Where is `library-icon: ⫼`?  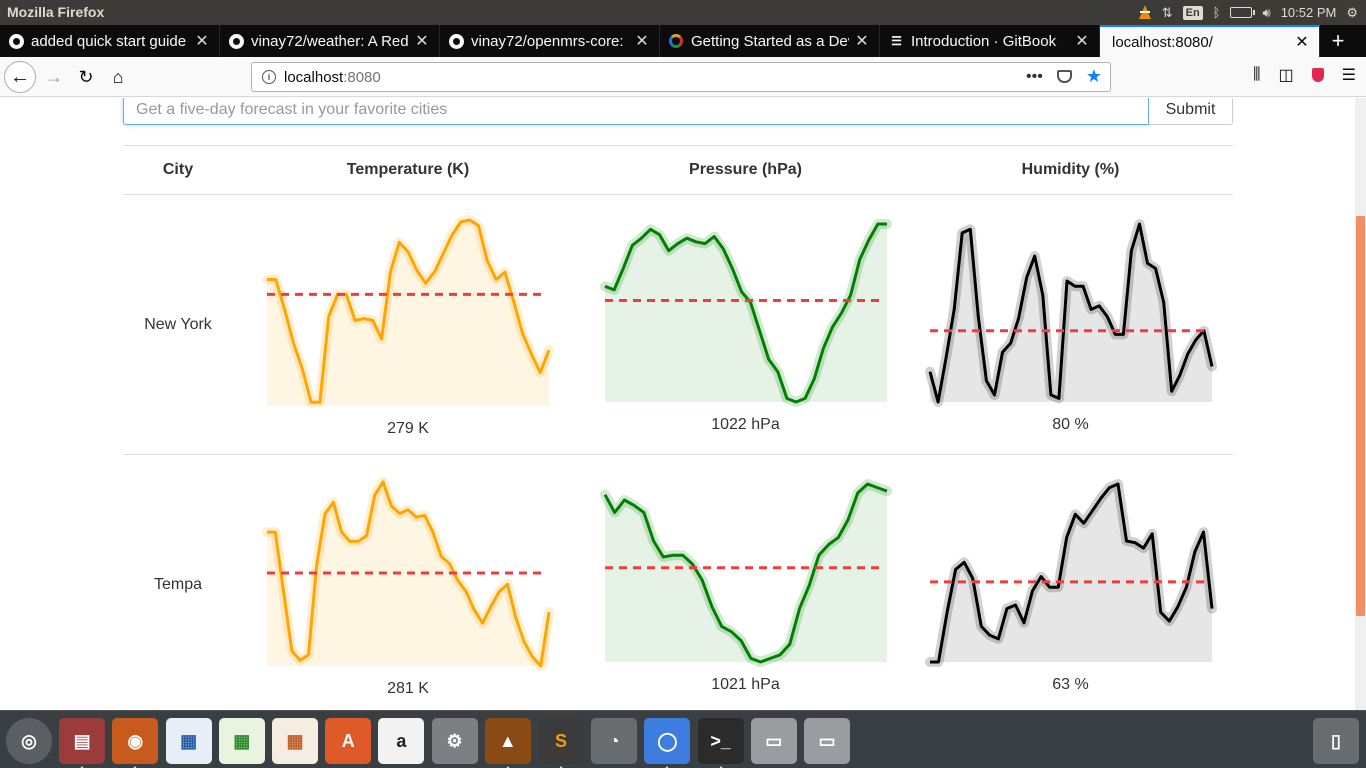
library-icon: ⫼ is located at coordinates (1256, 75).